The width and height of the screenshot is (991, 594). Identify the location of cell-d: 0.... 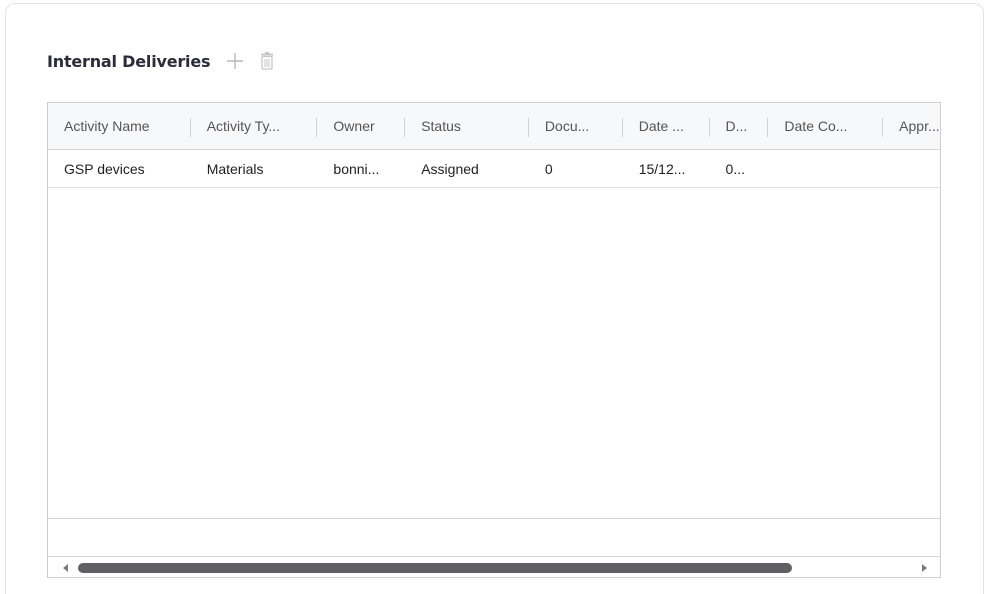
(735, 168).